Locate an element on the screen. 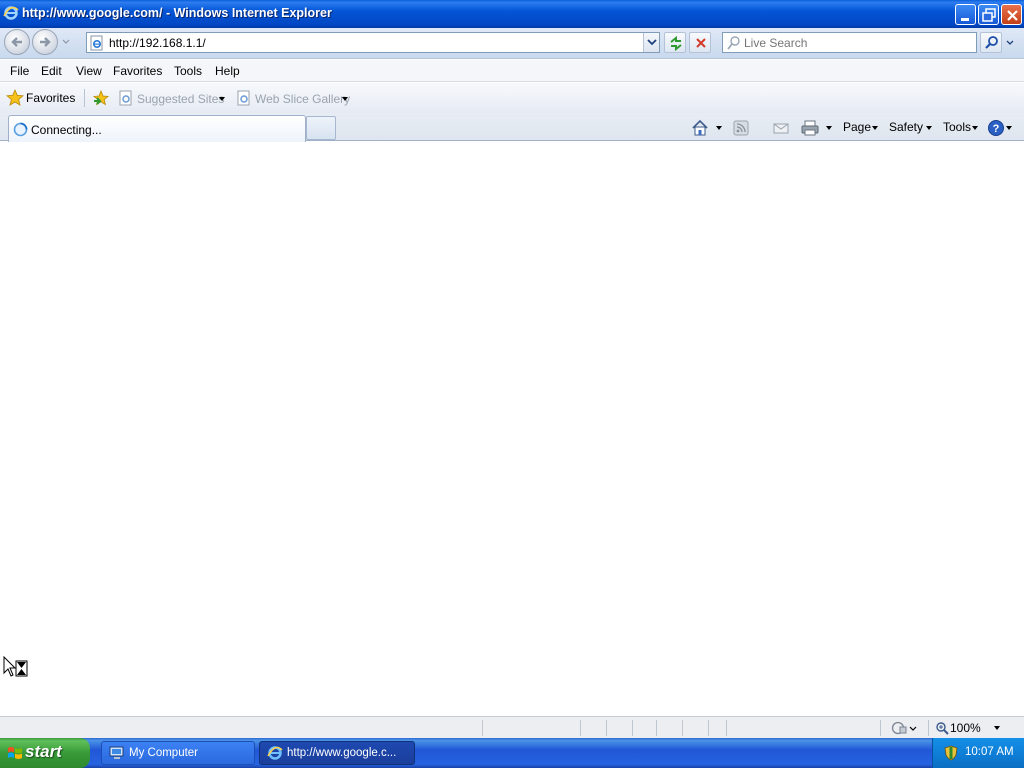 This screenshot has width=1024, height=768. recent-pages-dropdown-icon is located at coordinates (66, 42).